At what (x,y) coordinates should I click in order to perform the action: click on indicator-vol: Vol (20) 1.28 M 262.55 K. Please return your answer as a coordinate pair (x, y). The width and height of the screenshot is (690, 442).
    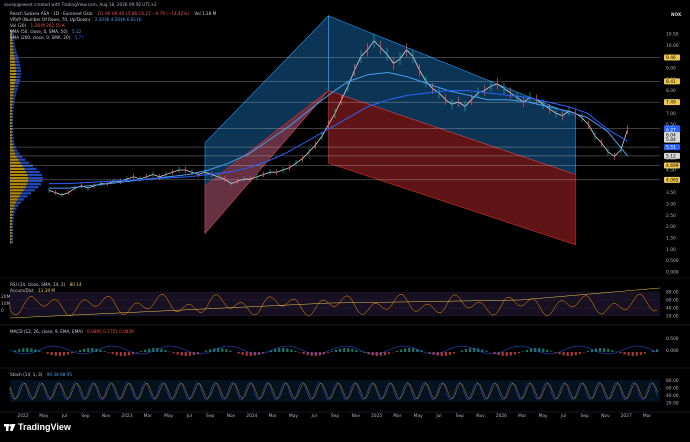
    Looking at the image, I should click on (37, 25).